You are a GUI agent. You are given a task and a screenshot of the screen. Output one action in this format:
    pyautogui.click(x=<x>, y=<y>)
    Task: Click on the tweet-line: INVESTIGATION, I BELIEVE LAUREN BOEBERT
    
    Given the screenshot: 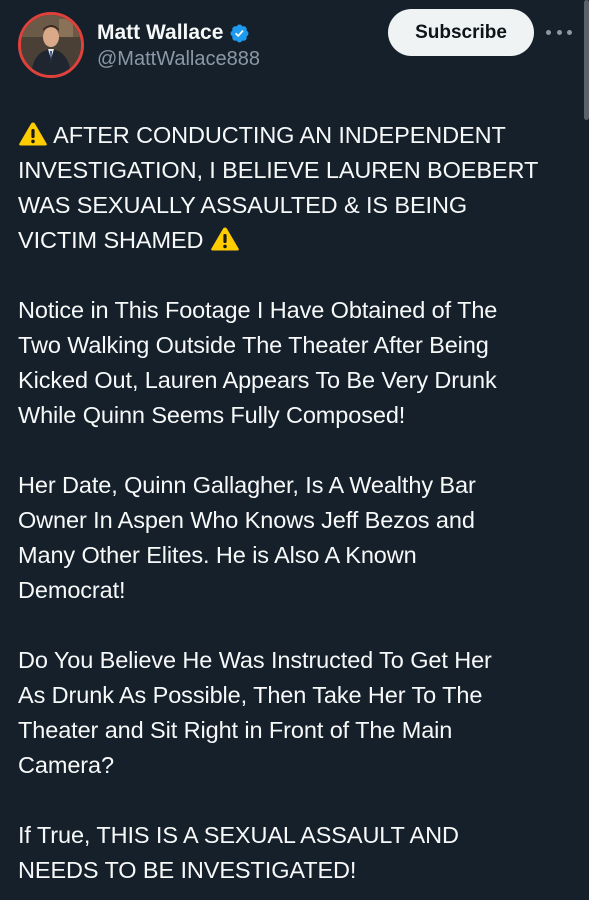 What is the action you would take?
    pyautogui.click(x=298, y=170)
    